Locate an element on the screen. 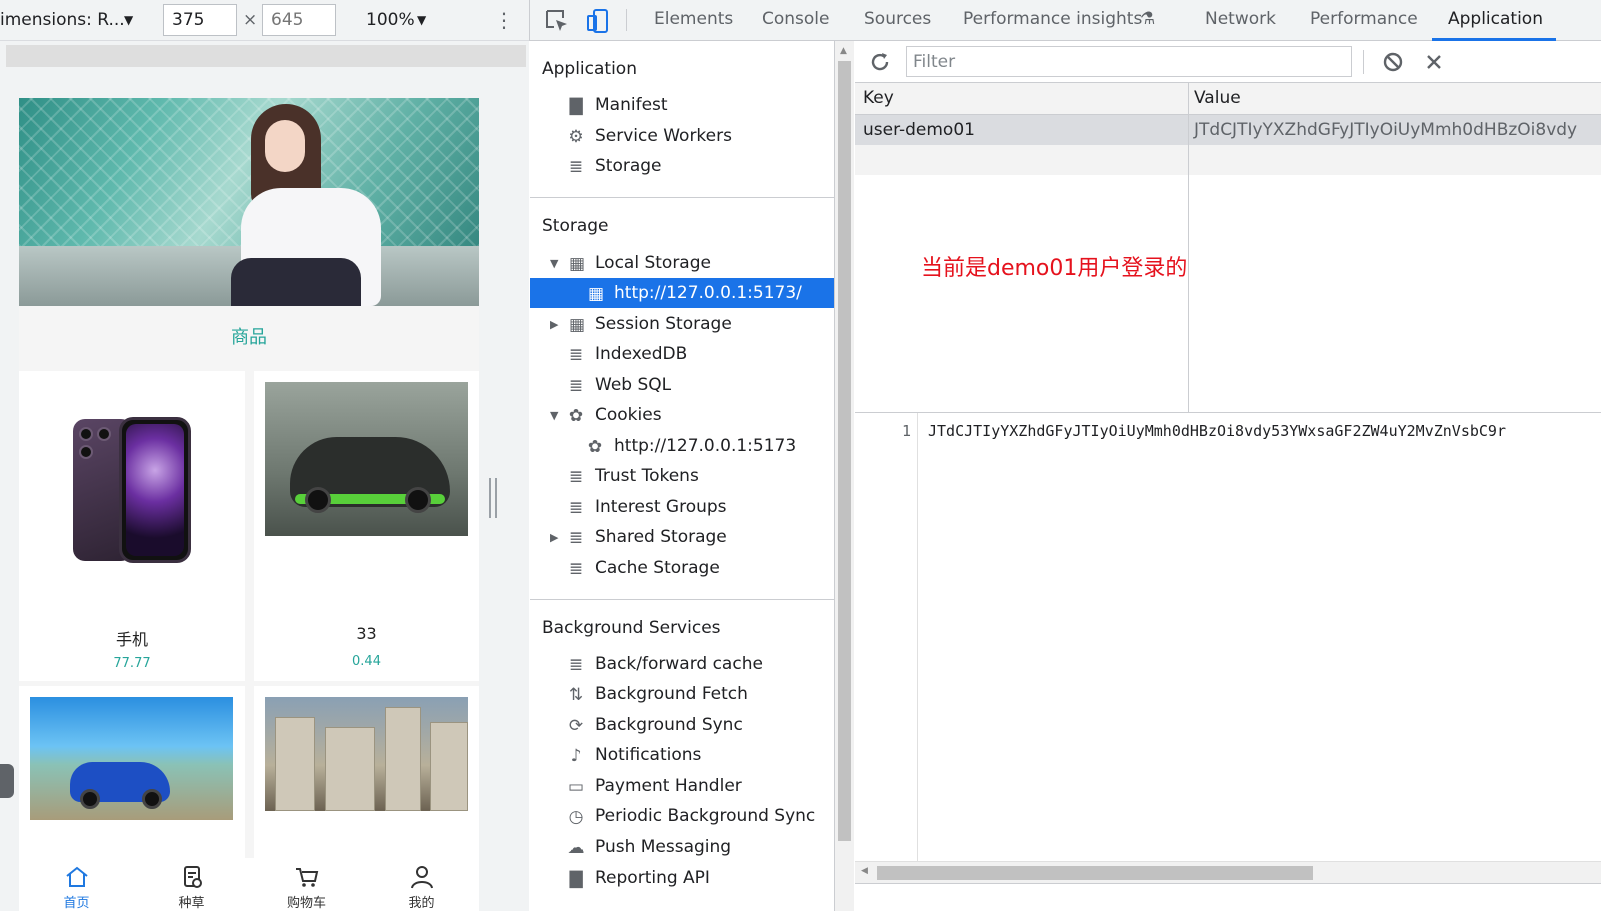 The image size is (1601, 911). sidebar-item-web-sql: ≣ Web SQL is located at coordinates (682, 385).